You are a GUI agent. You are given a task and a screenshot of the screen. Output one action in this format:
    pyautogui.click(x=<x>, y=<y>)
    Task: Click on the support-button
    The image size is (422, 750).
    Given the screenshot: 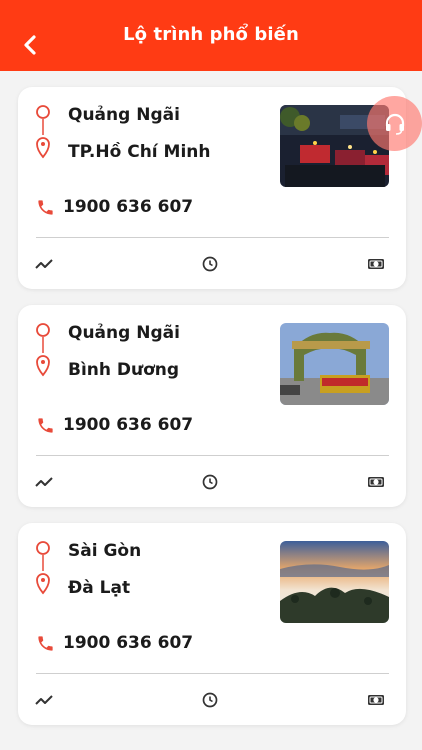 What is the action you would take?
    pyautogui.click(x=394, y=123)
    